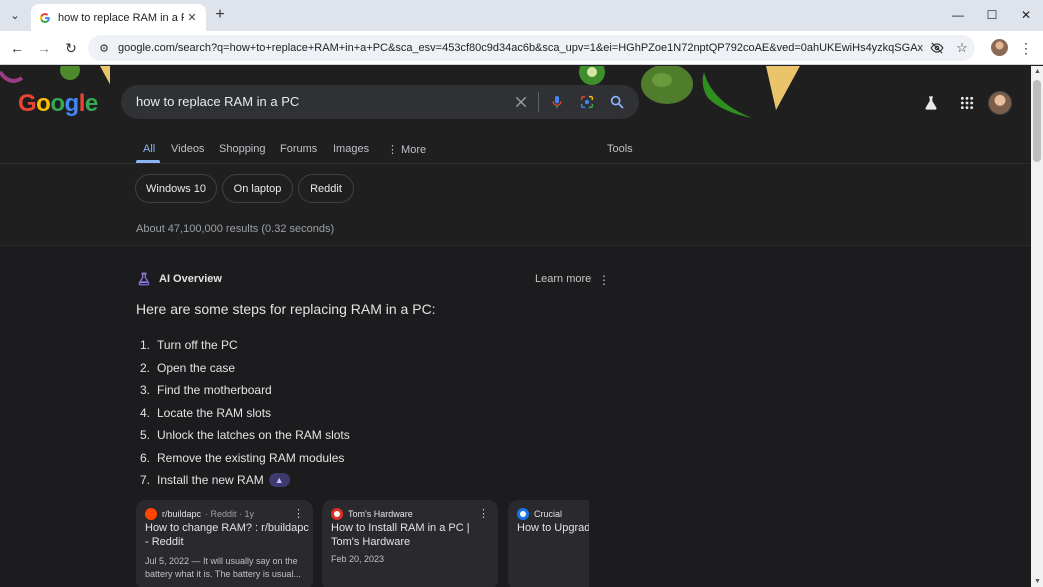 This screenshot has width=1043, height=587. I want to click on scroll-down-icon: ▼, so click(1037, 581).